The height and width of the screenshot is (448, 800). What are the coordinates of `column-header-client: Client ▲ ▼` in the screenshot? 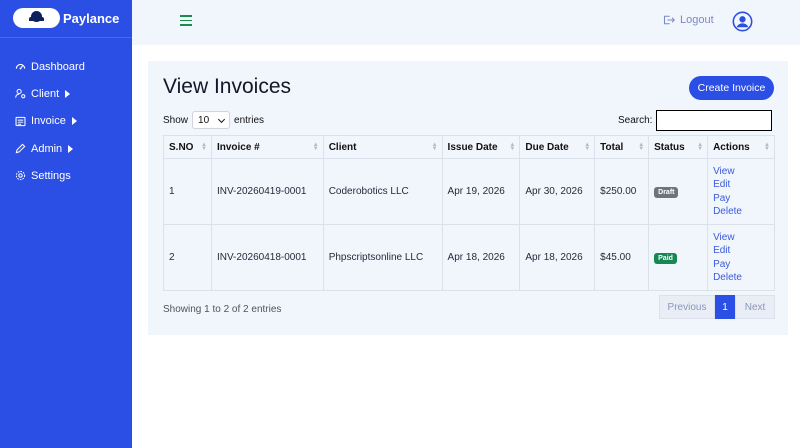 It's located at (382, 147).